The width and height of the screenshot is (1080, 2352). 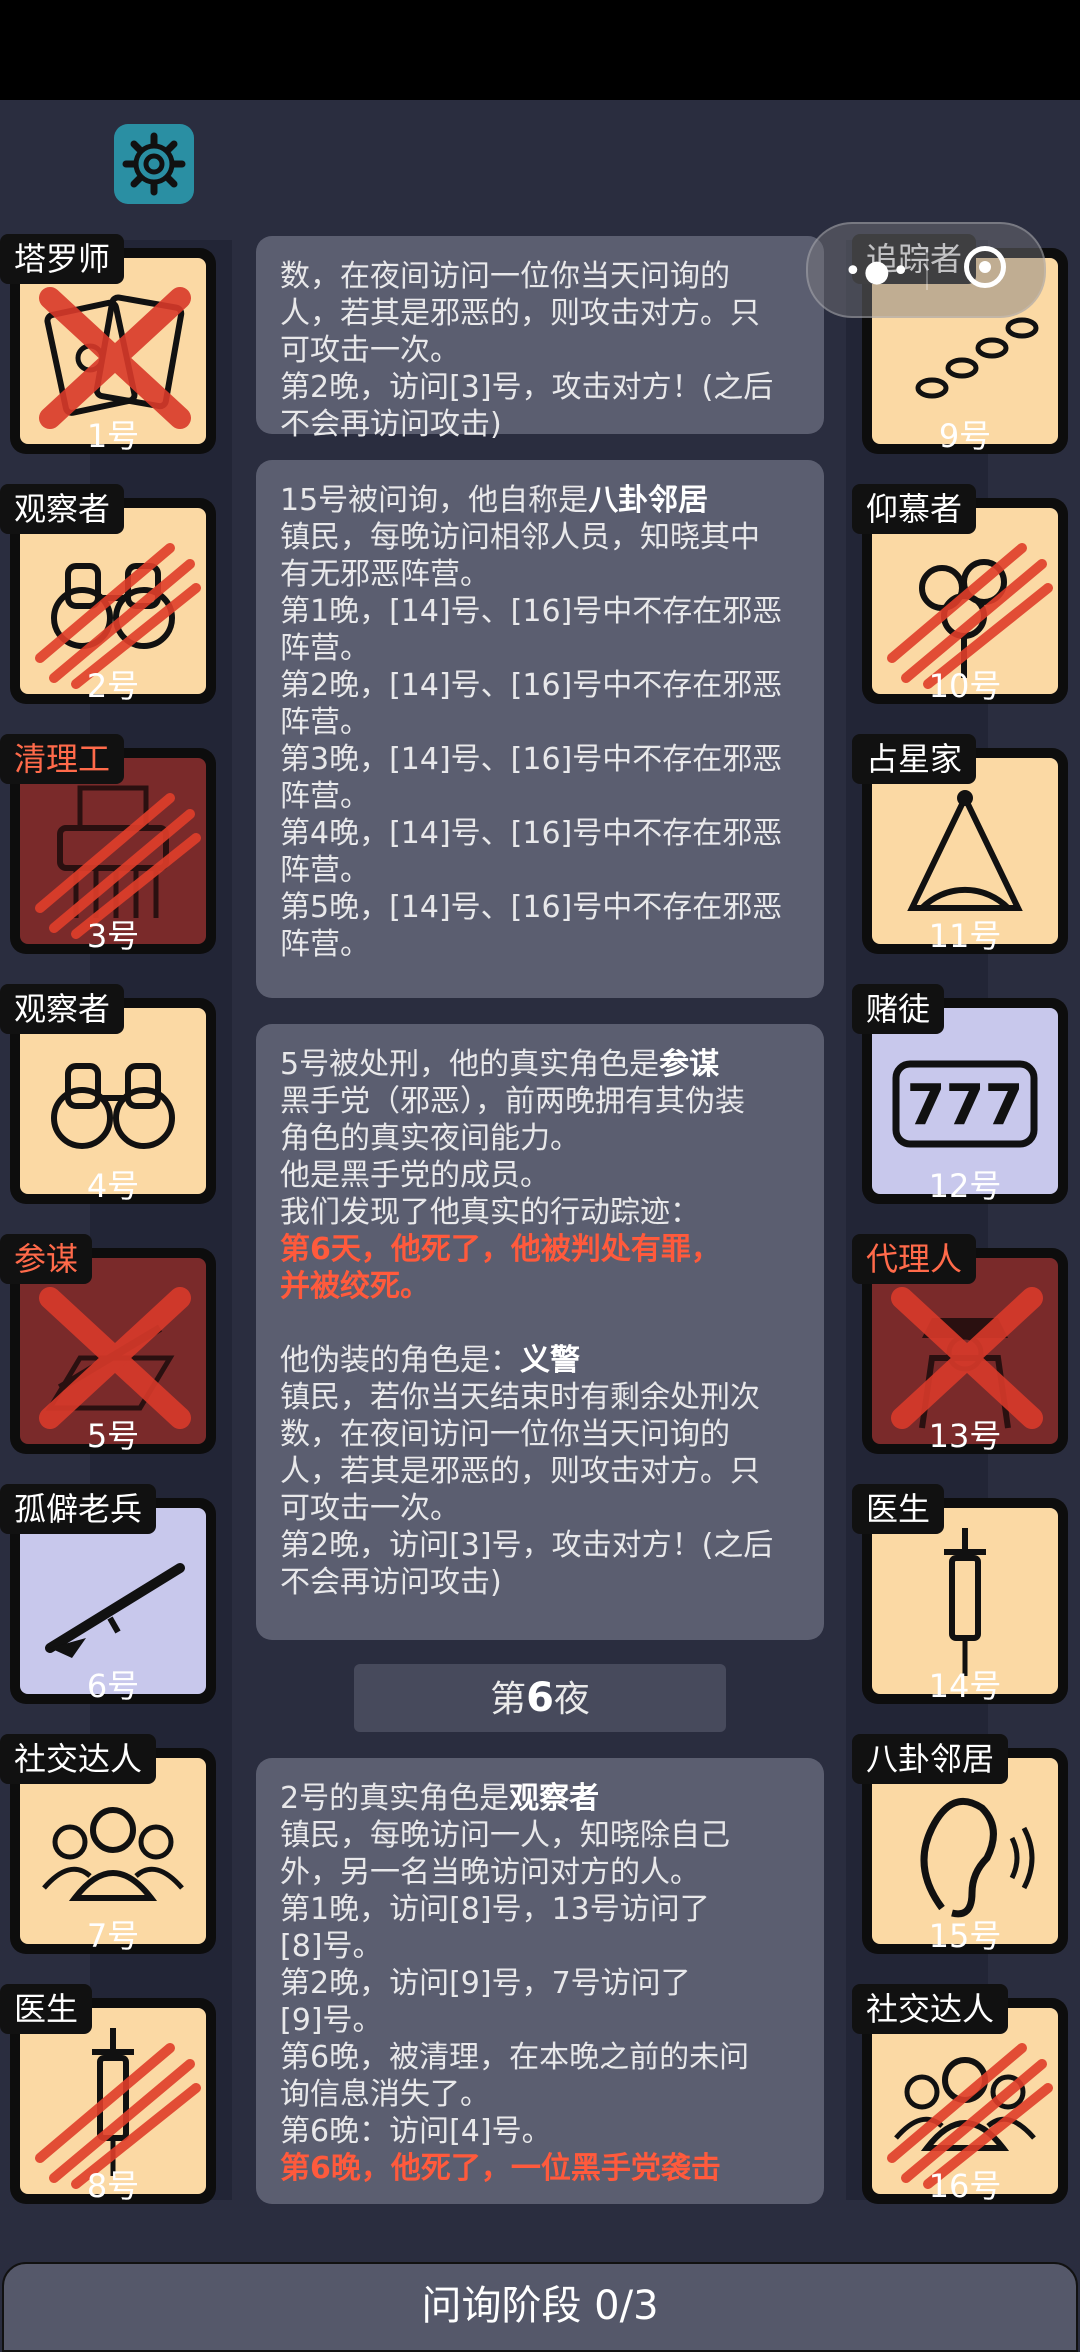 I want to click on log-head: 他伪装的角色是：, so click(x=400, y=1360).